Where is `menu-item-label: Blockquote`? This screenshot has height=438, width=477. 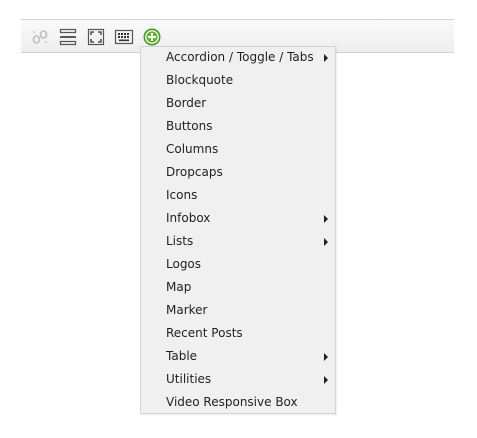 menu-item-label: Blockquote is located at coordinates (200, 80).